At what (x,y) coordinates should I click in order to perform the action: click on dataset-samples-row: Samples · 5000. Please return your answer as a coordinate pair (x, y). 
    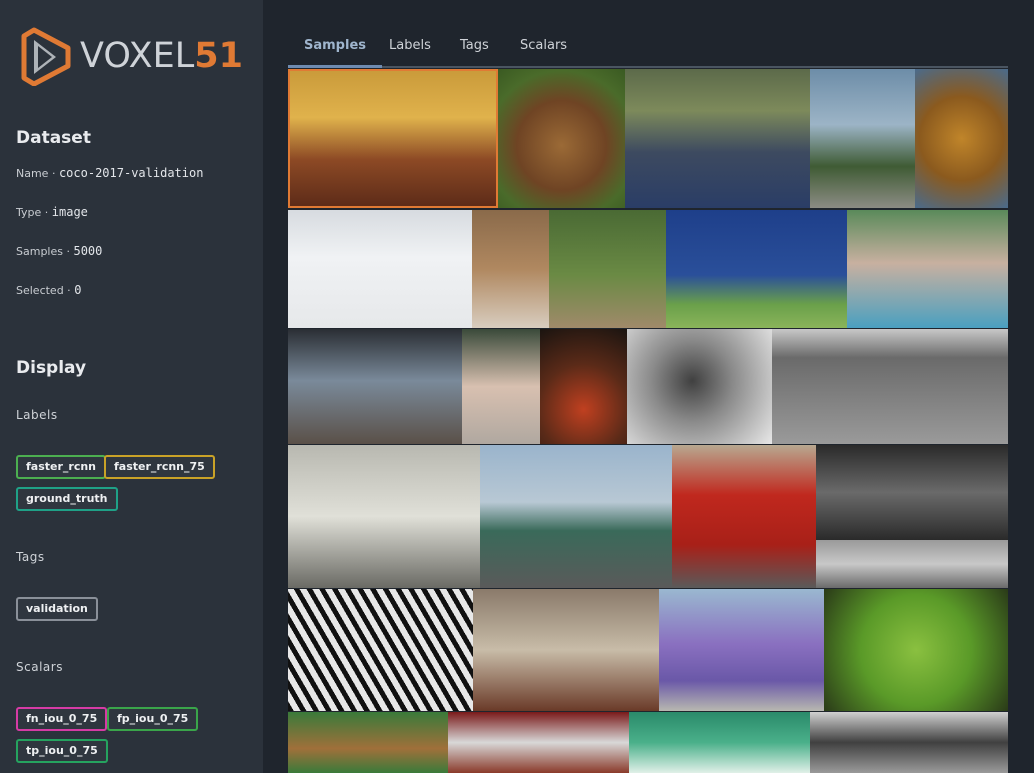
    Looking at the image, I should click on (59, 251).